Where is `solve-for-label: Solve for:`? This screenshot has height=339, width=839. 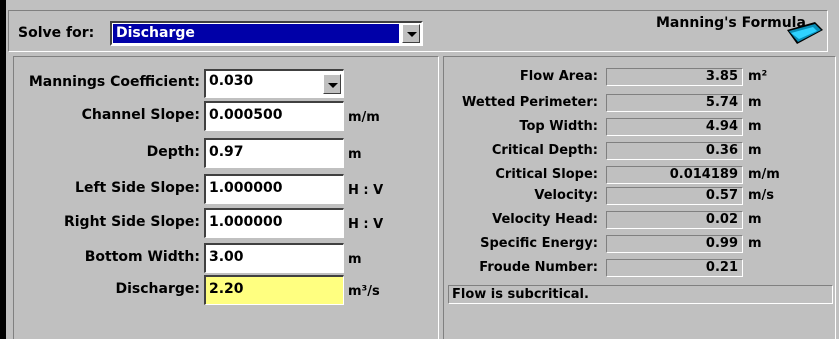
solve-for-label: Solve for: is located at coordinates (56, 33).